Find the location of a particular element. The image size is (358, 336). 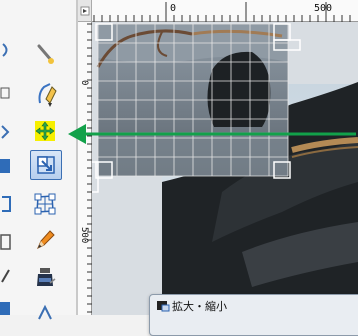

scale-tool is located at coordinates (46, 165).